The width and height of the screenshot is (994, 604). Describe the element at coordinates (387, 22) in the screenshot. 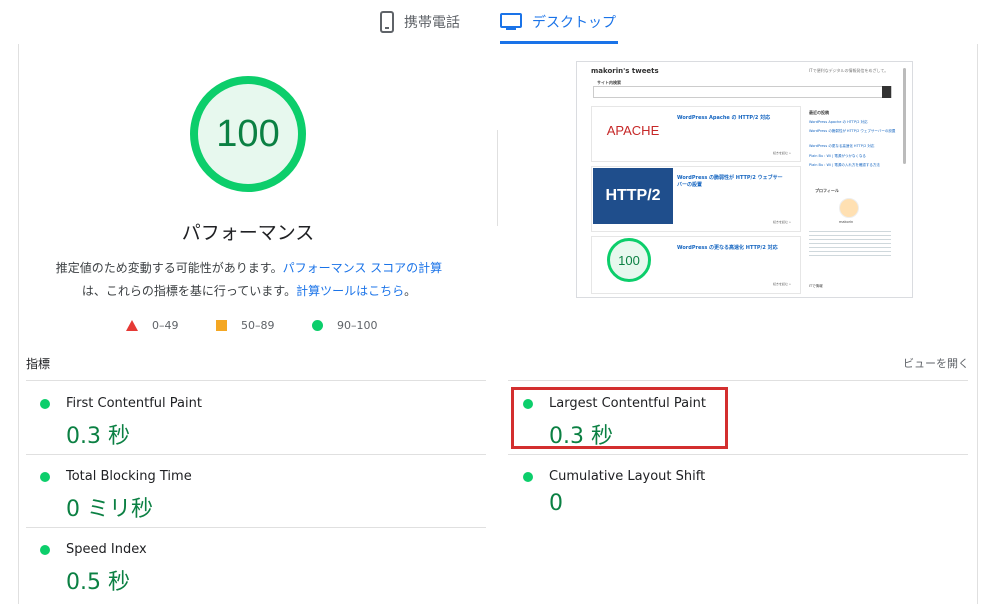

I see `phone-icon` at that location.